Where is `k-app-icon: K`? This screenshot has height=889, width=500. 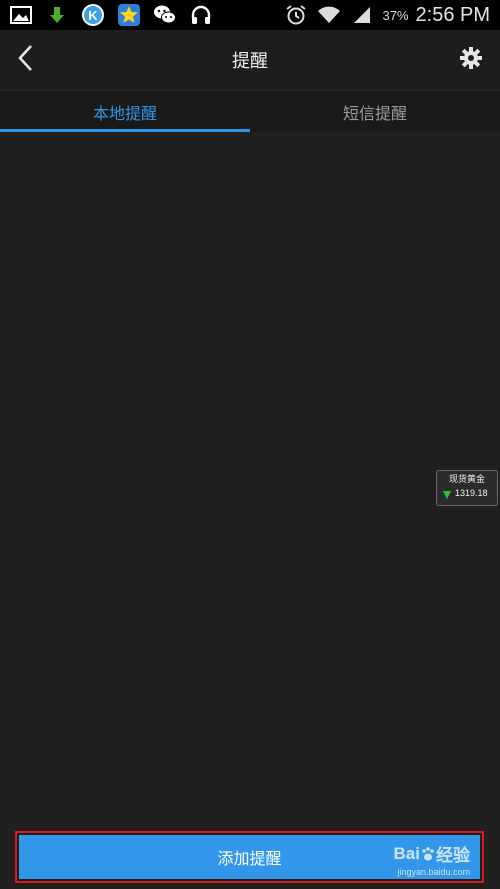
k-app-icon: K is located at coordinates (93, 15).